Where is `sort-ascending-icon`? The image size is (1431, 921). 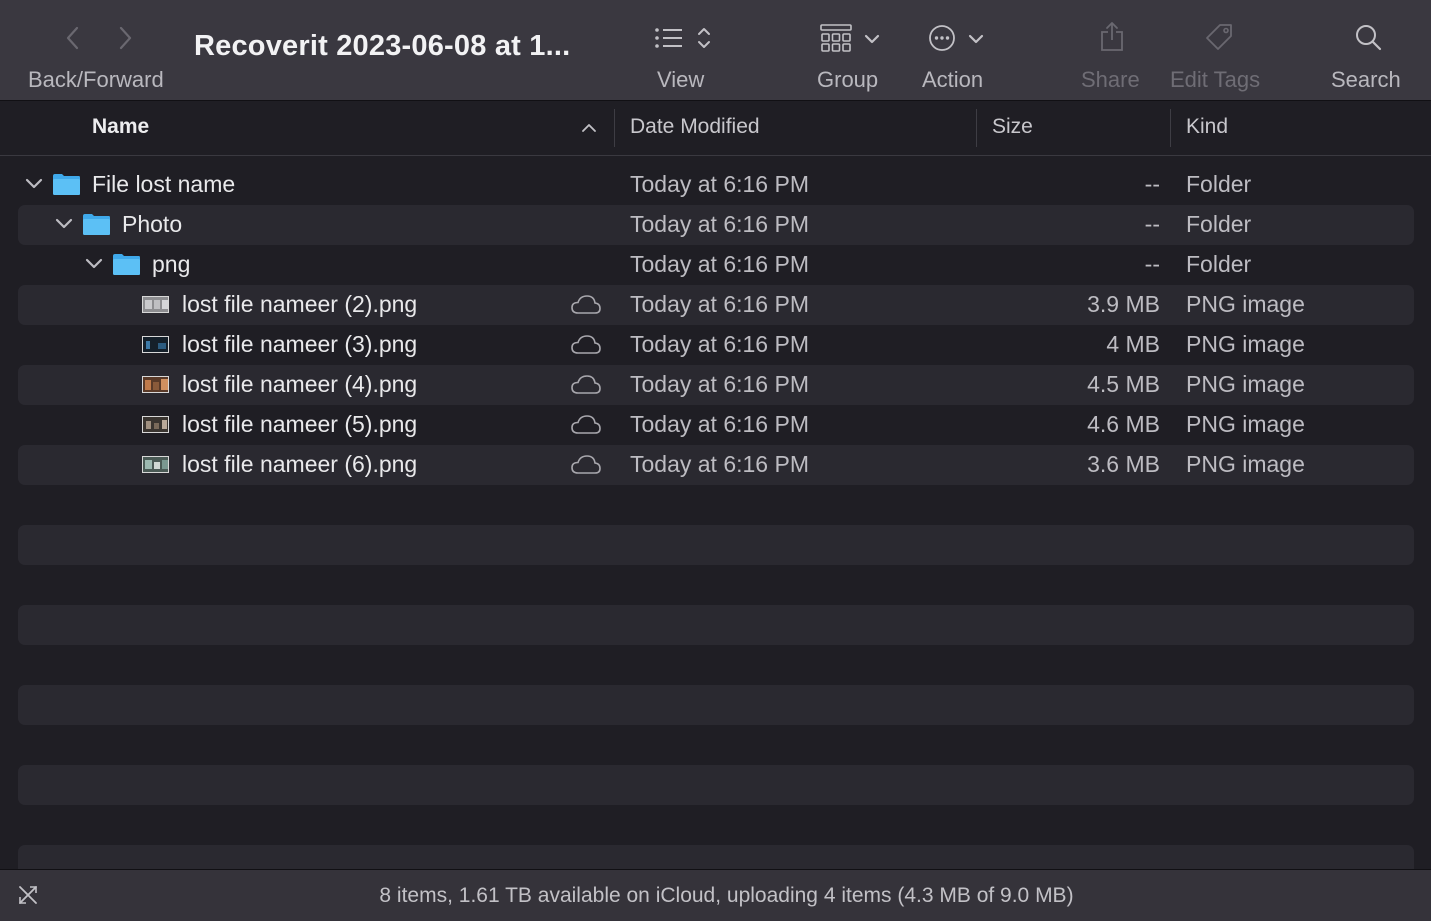 sort-ascending-icon is located at coordinates (589, 130).